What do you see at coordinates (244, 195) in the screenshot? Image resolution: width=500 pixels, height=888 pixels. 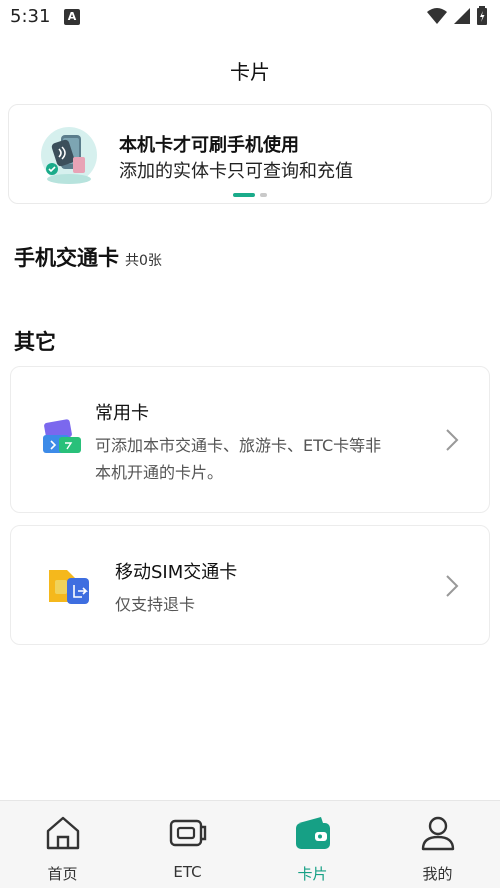 I see `carousel-dot-active` at bounding box center [244, 195].